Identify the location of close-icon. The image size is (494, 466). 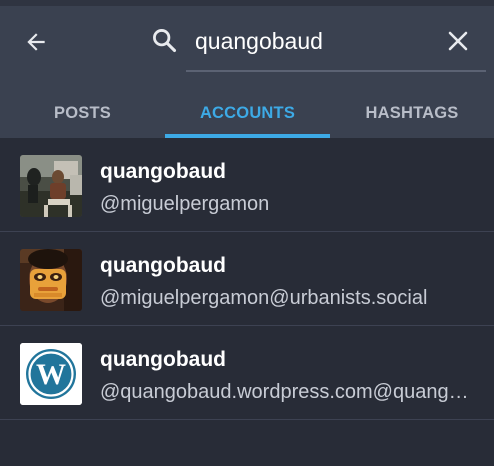
(458, 41).